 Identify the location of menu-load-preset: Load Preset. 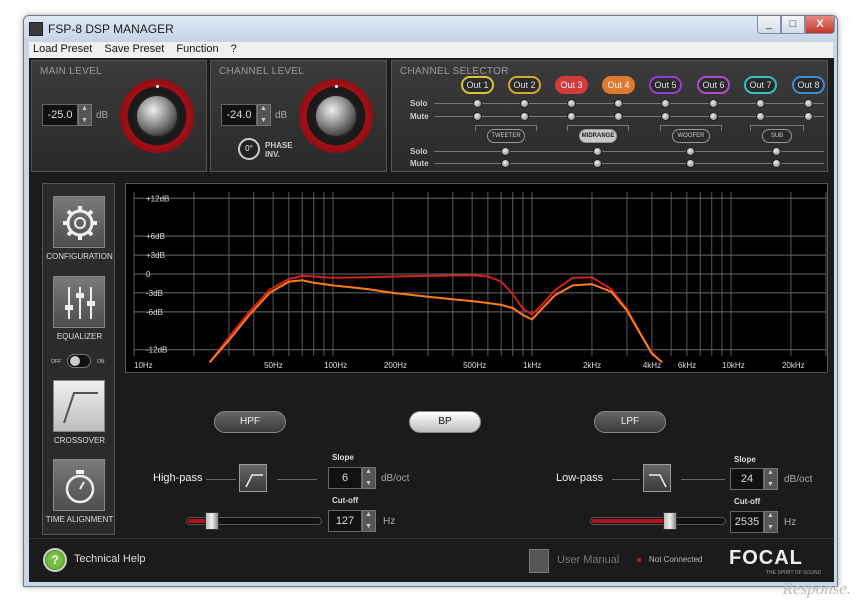
(63, 48).